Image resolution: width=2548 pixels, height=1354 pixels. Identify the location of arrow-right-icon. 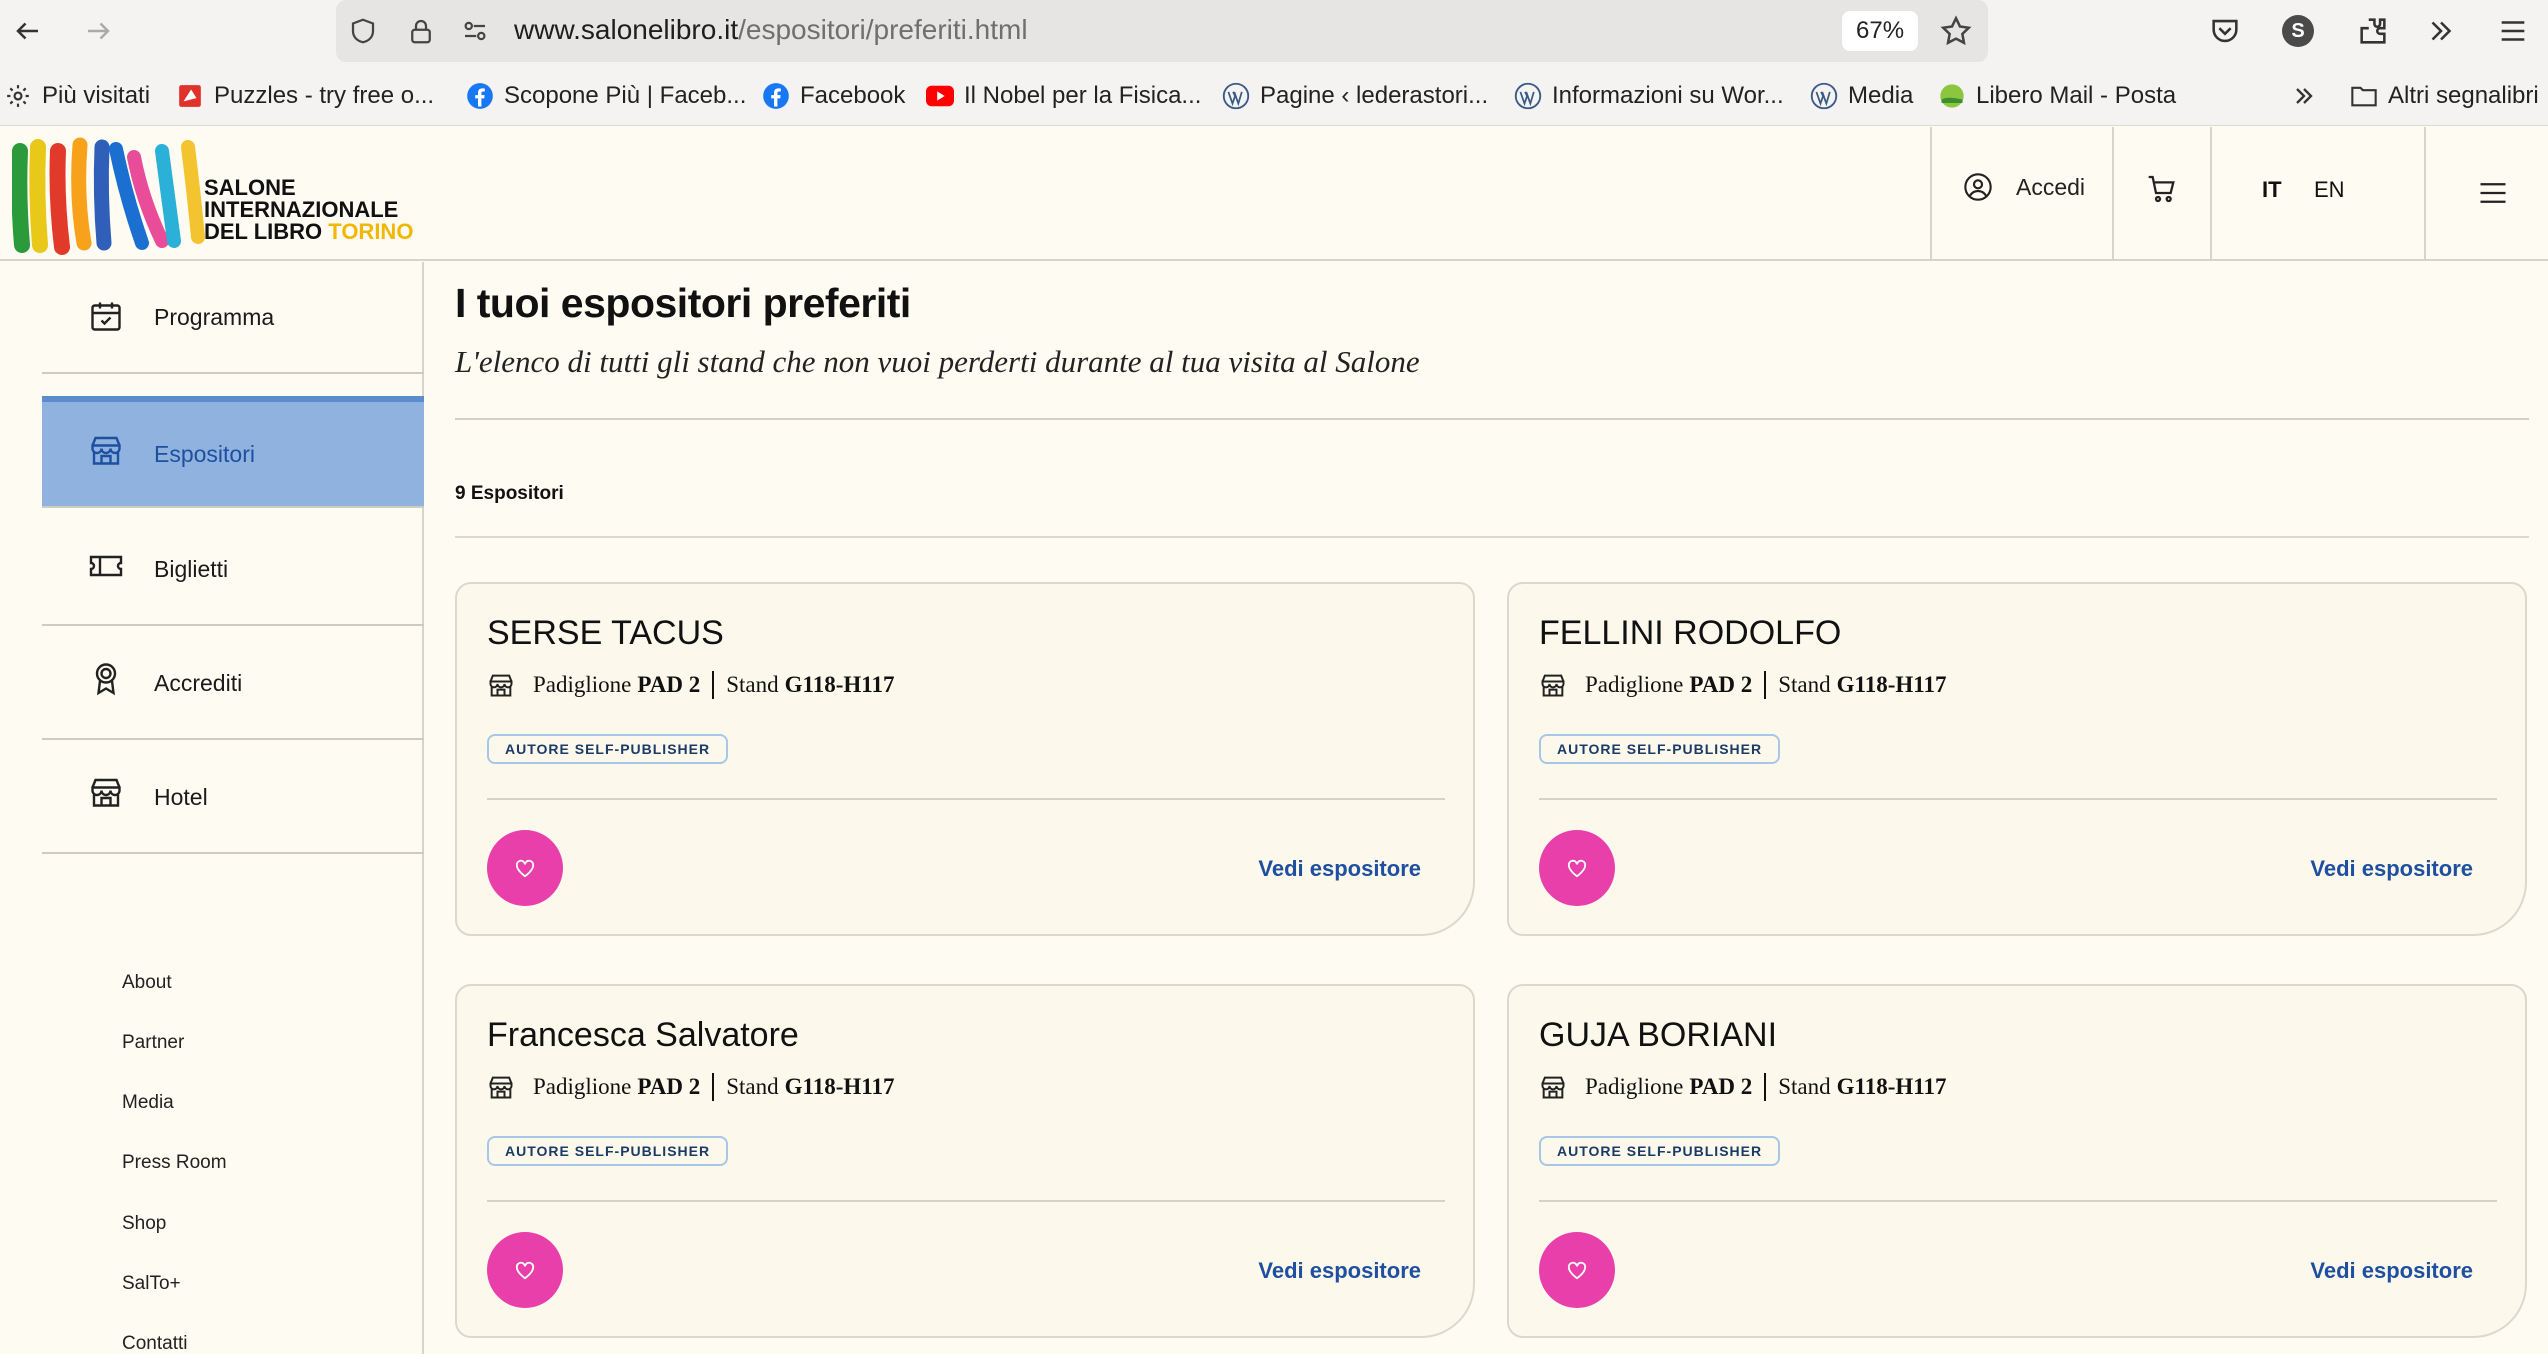
(99, 31).